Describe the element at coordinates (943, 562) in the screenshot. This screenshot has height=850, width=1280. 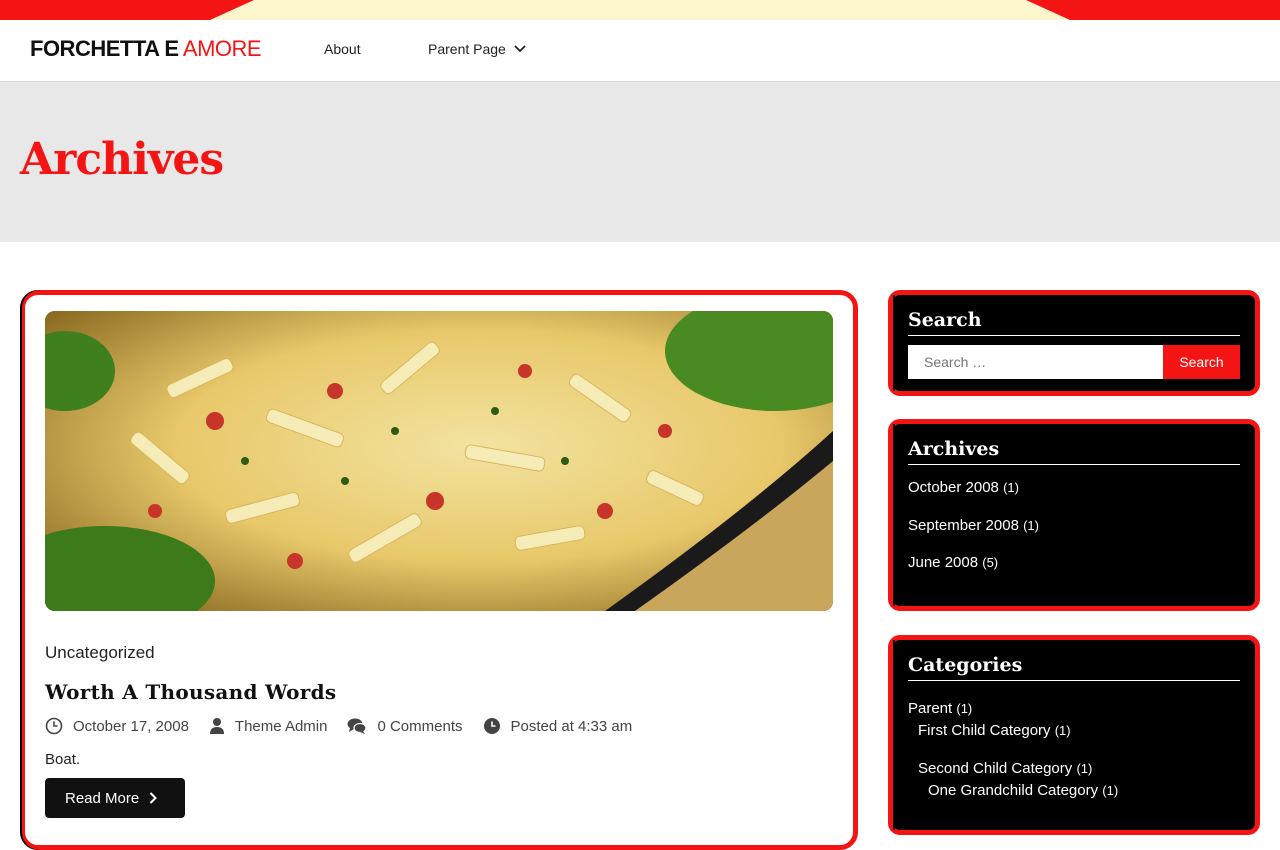
I see `archive-link: June 2008` at that location.